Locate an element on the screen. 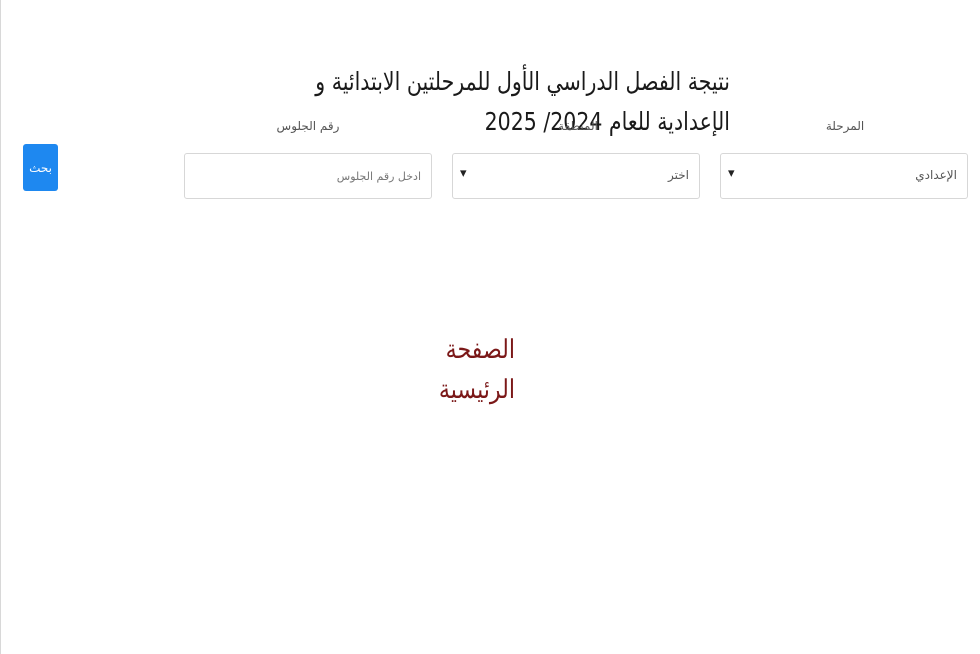  stage-select: الإعدادي ▾ is located at coordinates (844, 176).